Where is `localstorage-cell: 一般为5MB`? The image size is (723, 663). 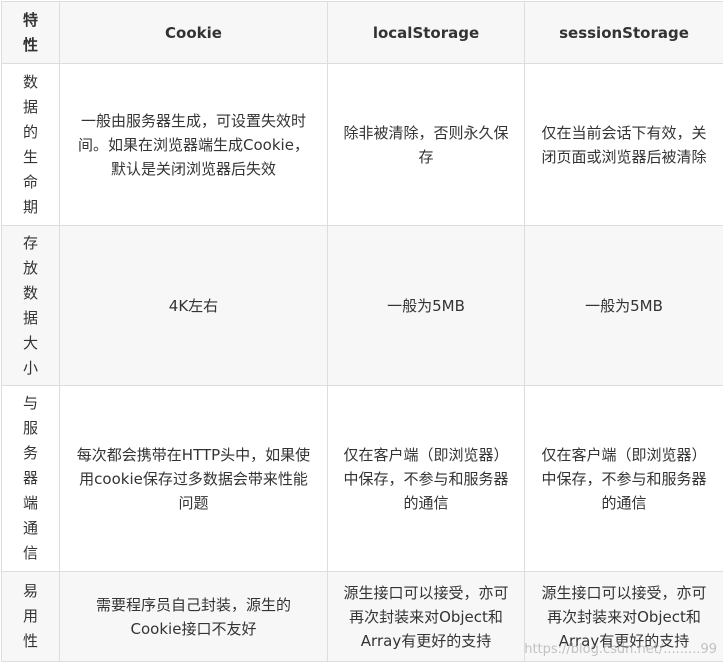 localstorage-cell: 一般为5MB is located at coordinates (426, 305).